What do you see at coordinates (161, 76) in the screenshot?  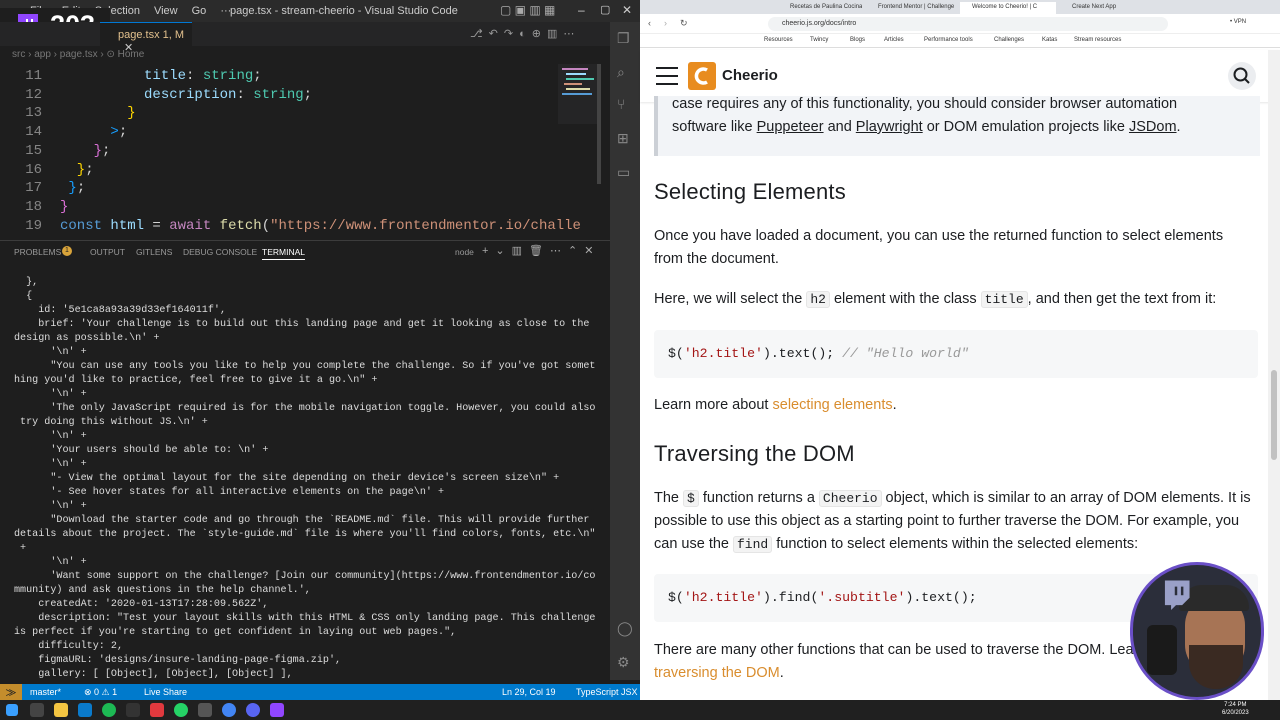 I see `code-line: title: string;` at bounding box center [161, 76].